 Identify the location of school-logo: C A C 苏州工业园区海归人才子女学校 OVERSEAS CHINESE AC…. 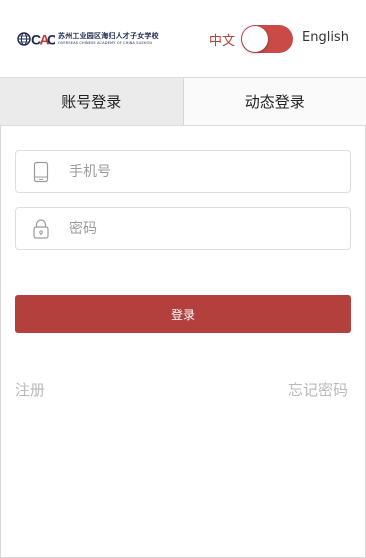
(88, 39).